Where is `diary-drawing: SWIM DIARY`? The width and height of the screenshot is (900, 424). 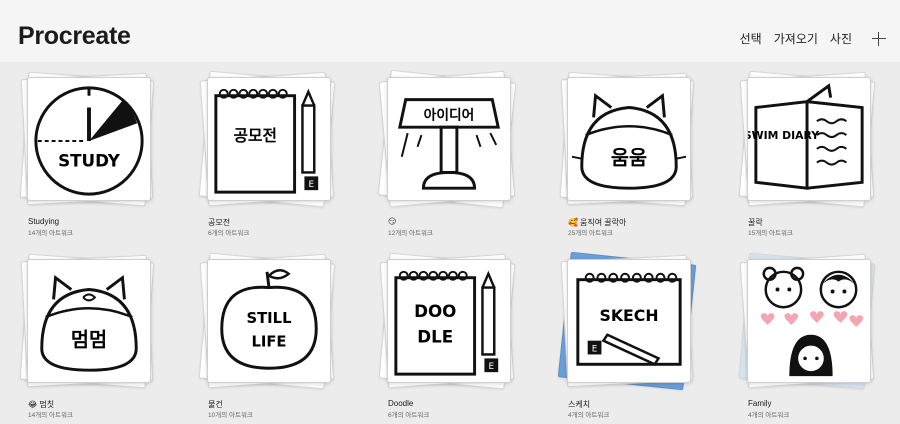 diary-drawing: SWIM DIARY is located at coordinates (806, 136).